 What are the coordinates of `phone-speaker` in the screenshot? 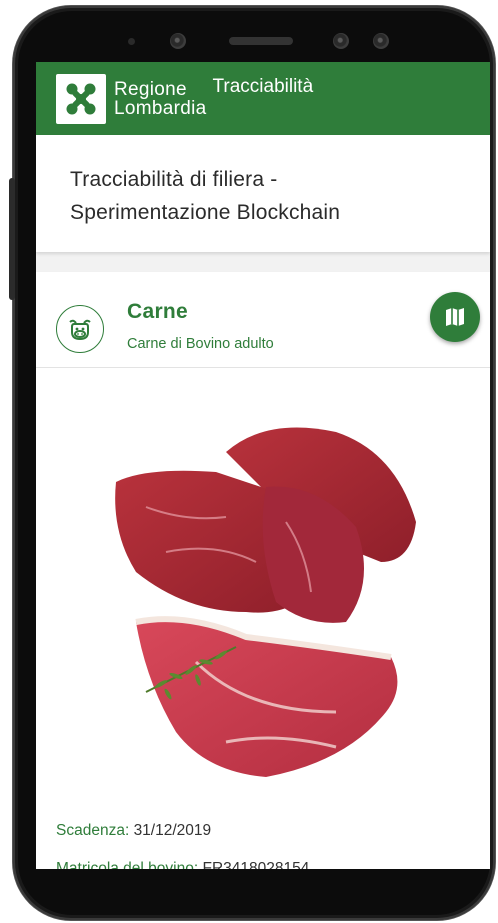 It's located at (261, 41).